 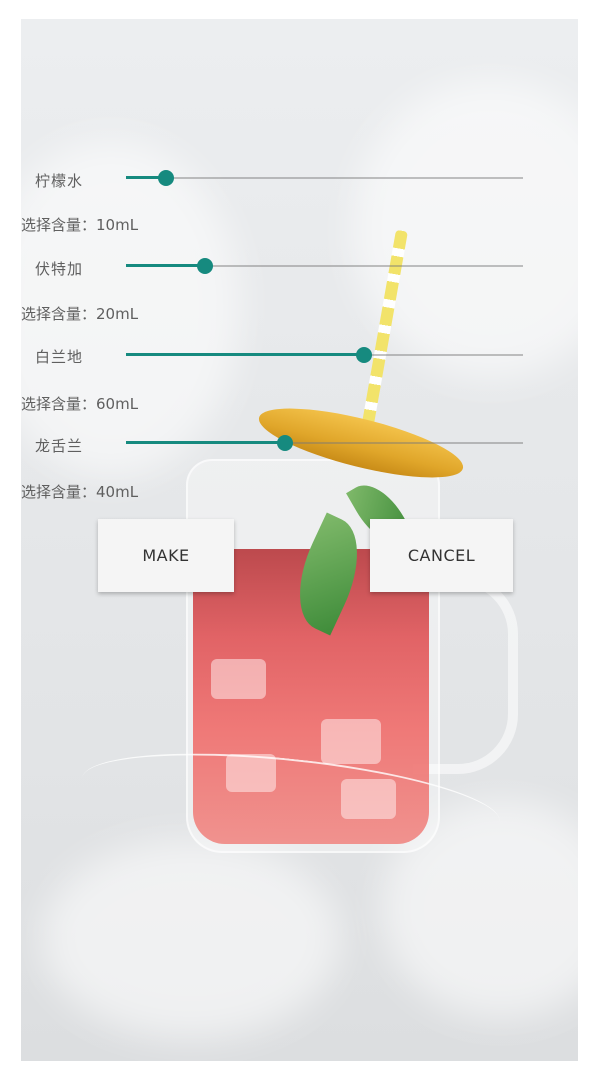 I want to click on slider-lemonade, so click(x=324, y=178).